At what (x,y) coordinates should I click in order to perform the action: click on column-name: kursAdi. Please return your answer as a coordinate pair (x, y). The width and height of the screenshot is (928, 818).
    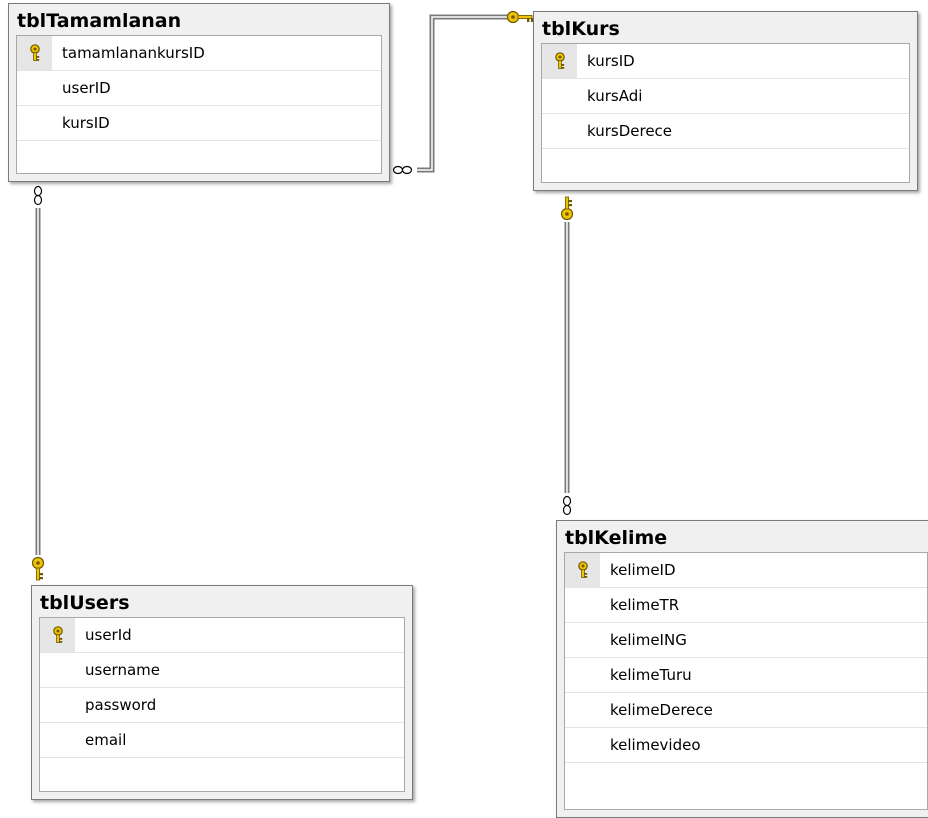
    Looking at the image, I should click on (615, 96).